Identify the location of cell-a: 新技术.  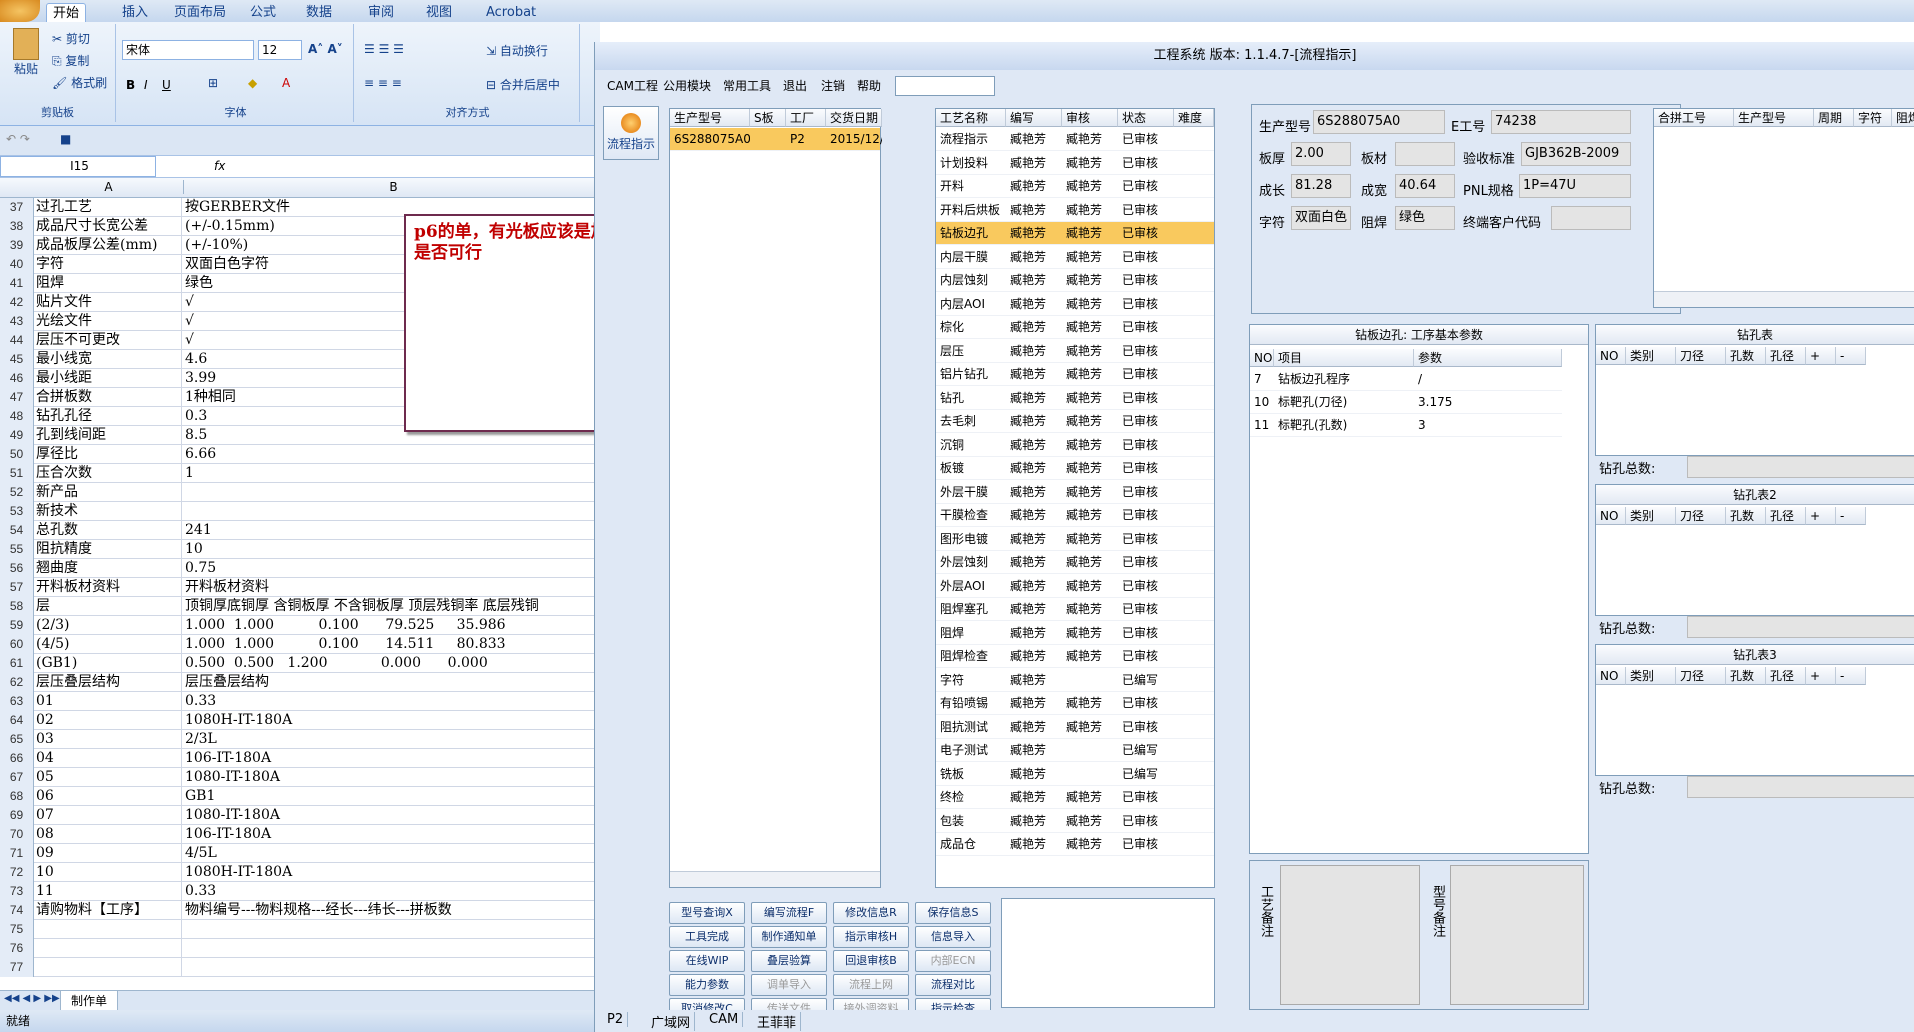
(108, 511).